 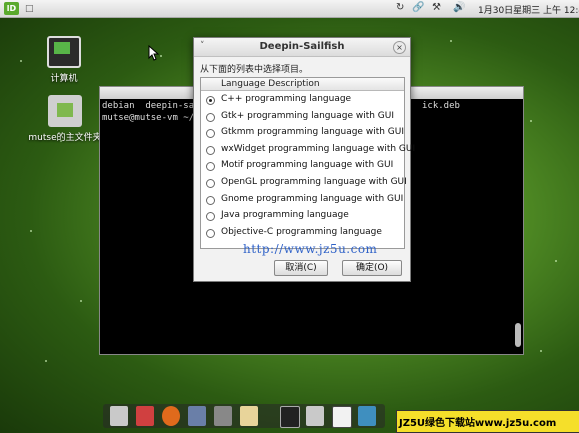 I want to click on language-option-label: wxWidget programming language with GUI, so click(x=318, y=148).